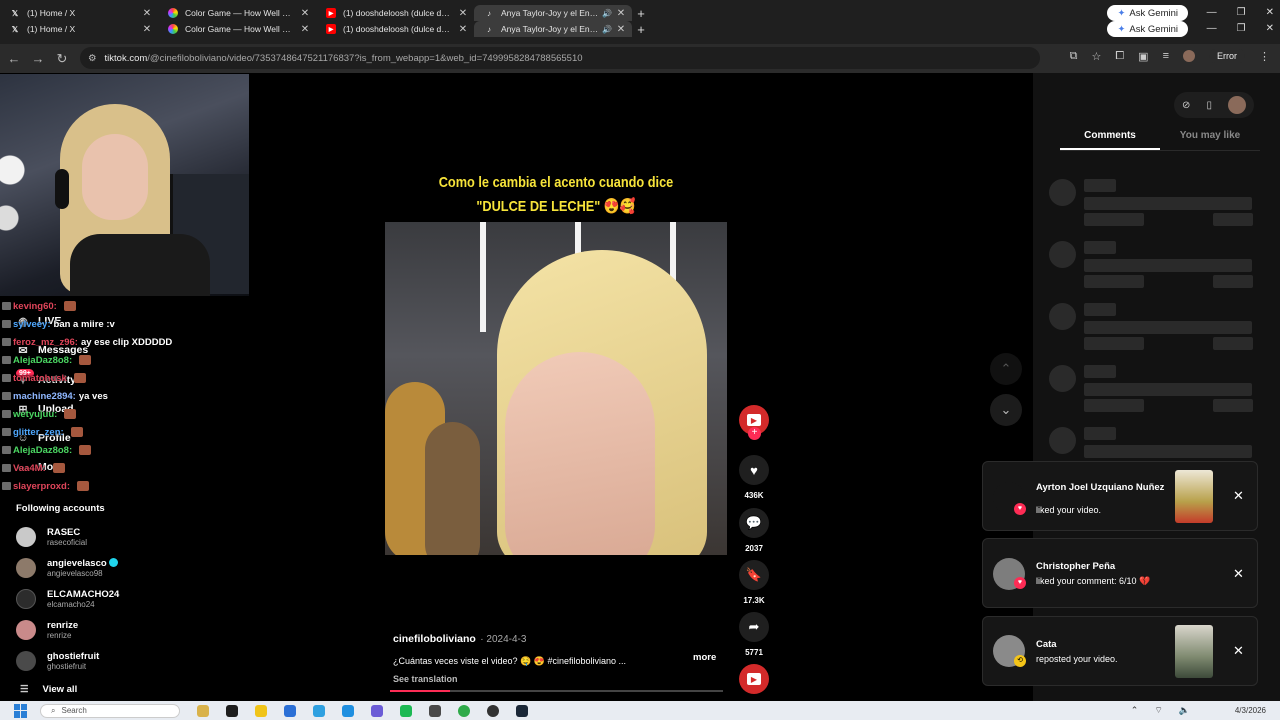 The height and width of the screenshot is (720, 1280). I want to click on back-arrow-icon: ←, so click(14, 58).